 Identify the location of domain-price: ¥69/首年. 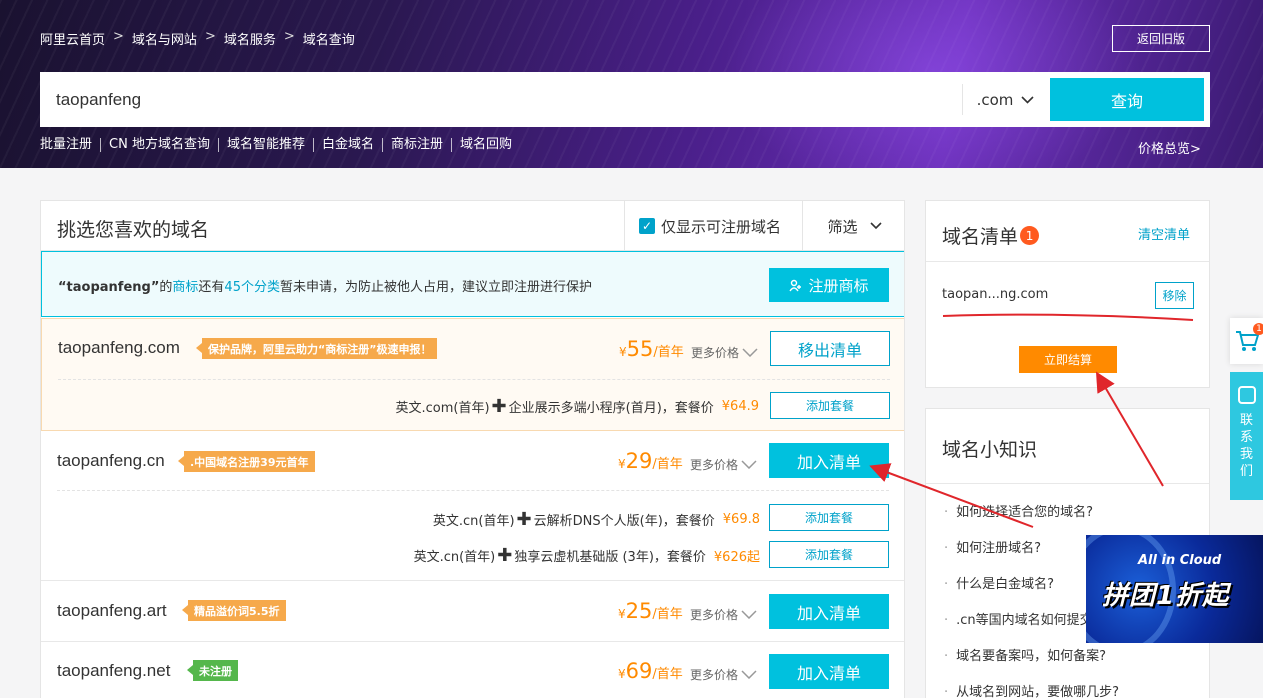
(650, 671).